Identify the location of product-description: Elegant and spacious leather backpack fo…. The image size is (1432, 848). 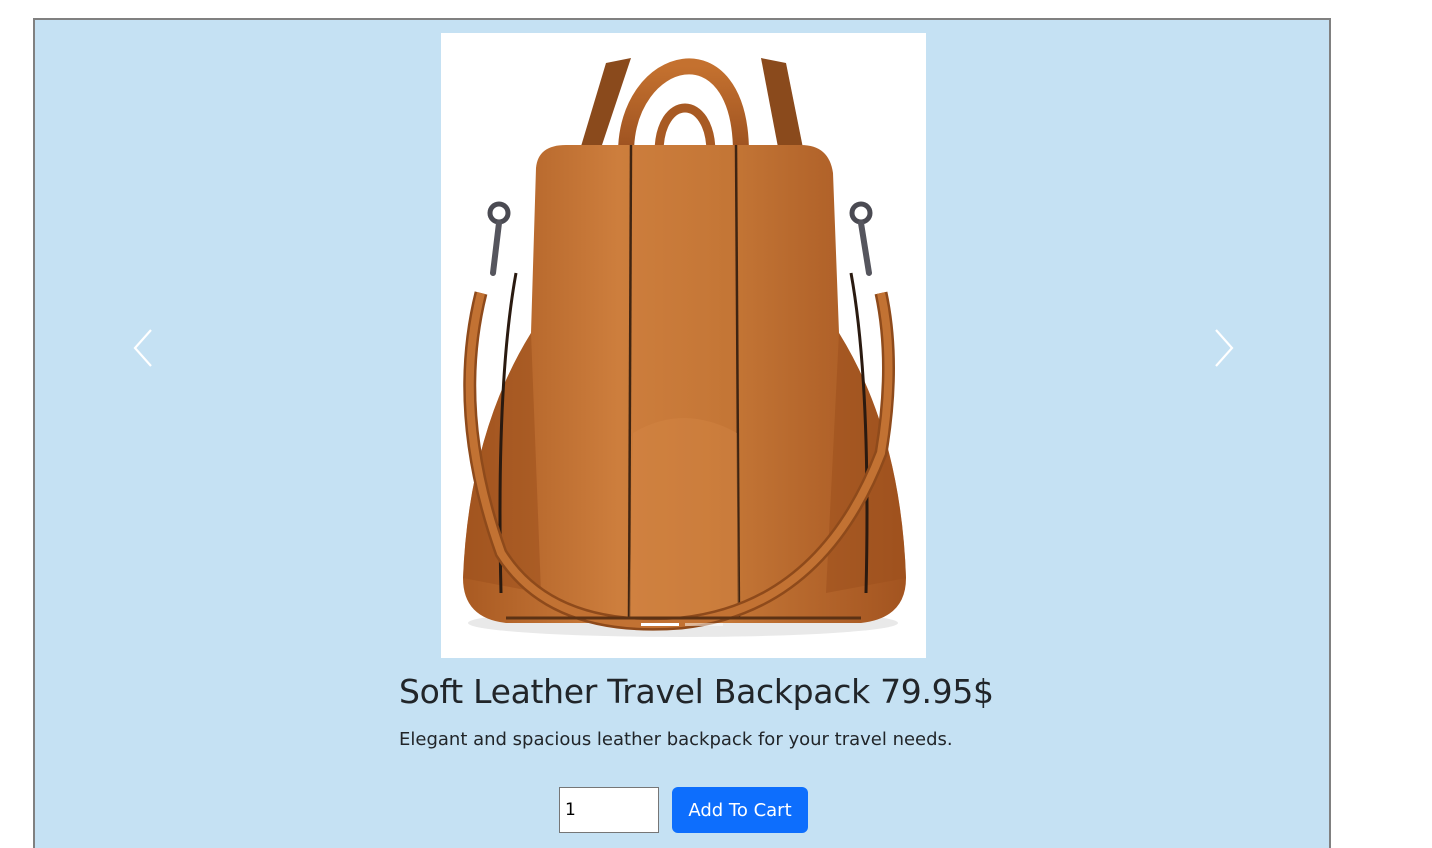
(676, 739).